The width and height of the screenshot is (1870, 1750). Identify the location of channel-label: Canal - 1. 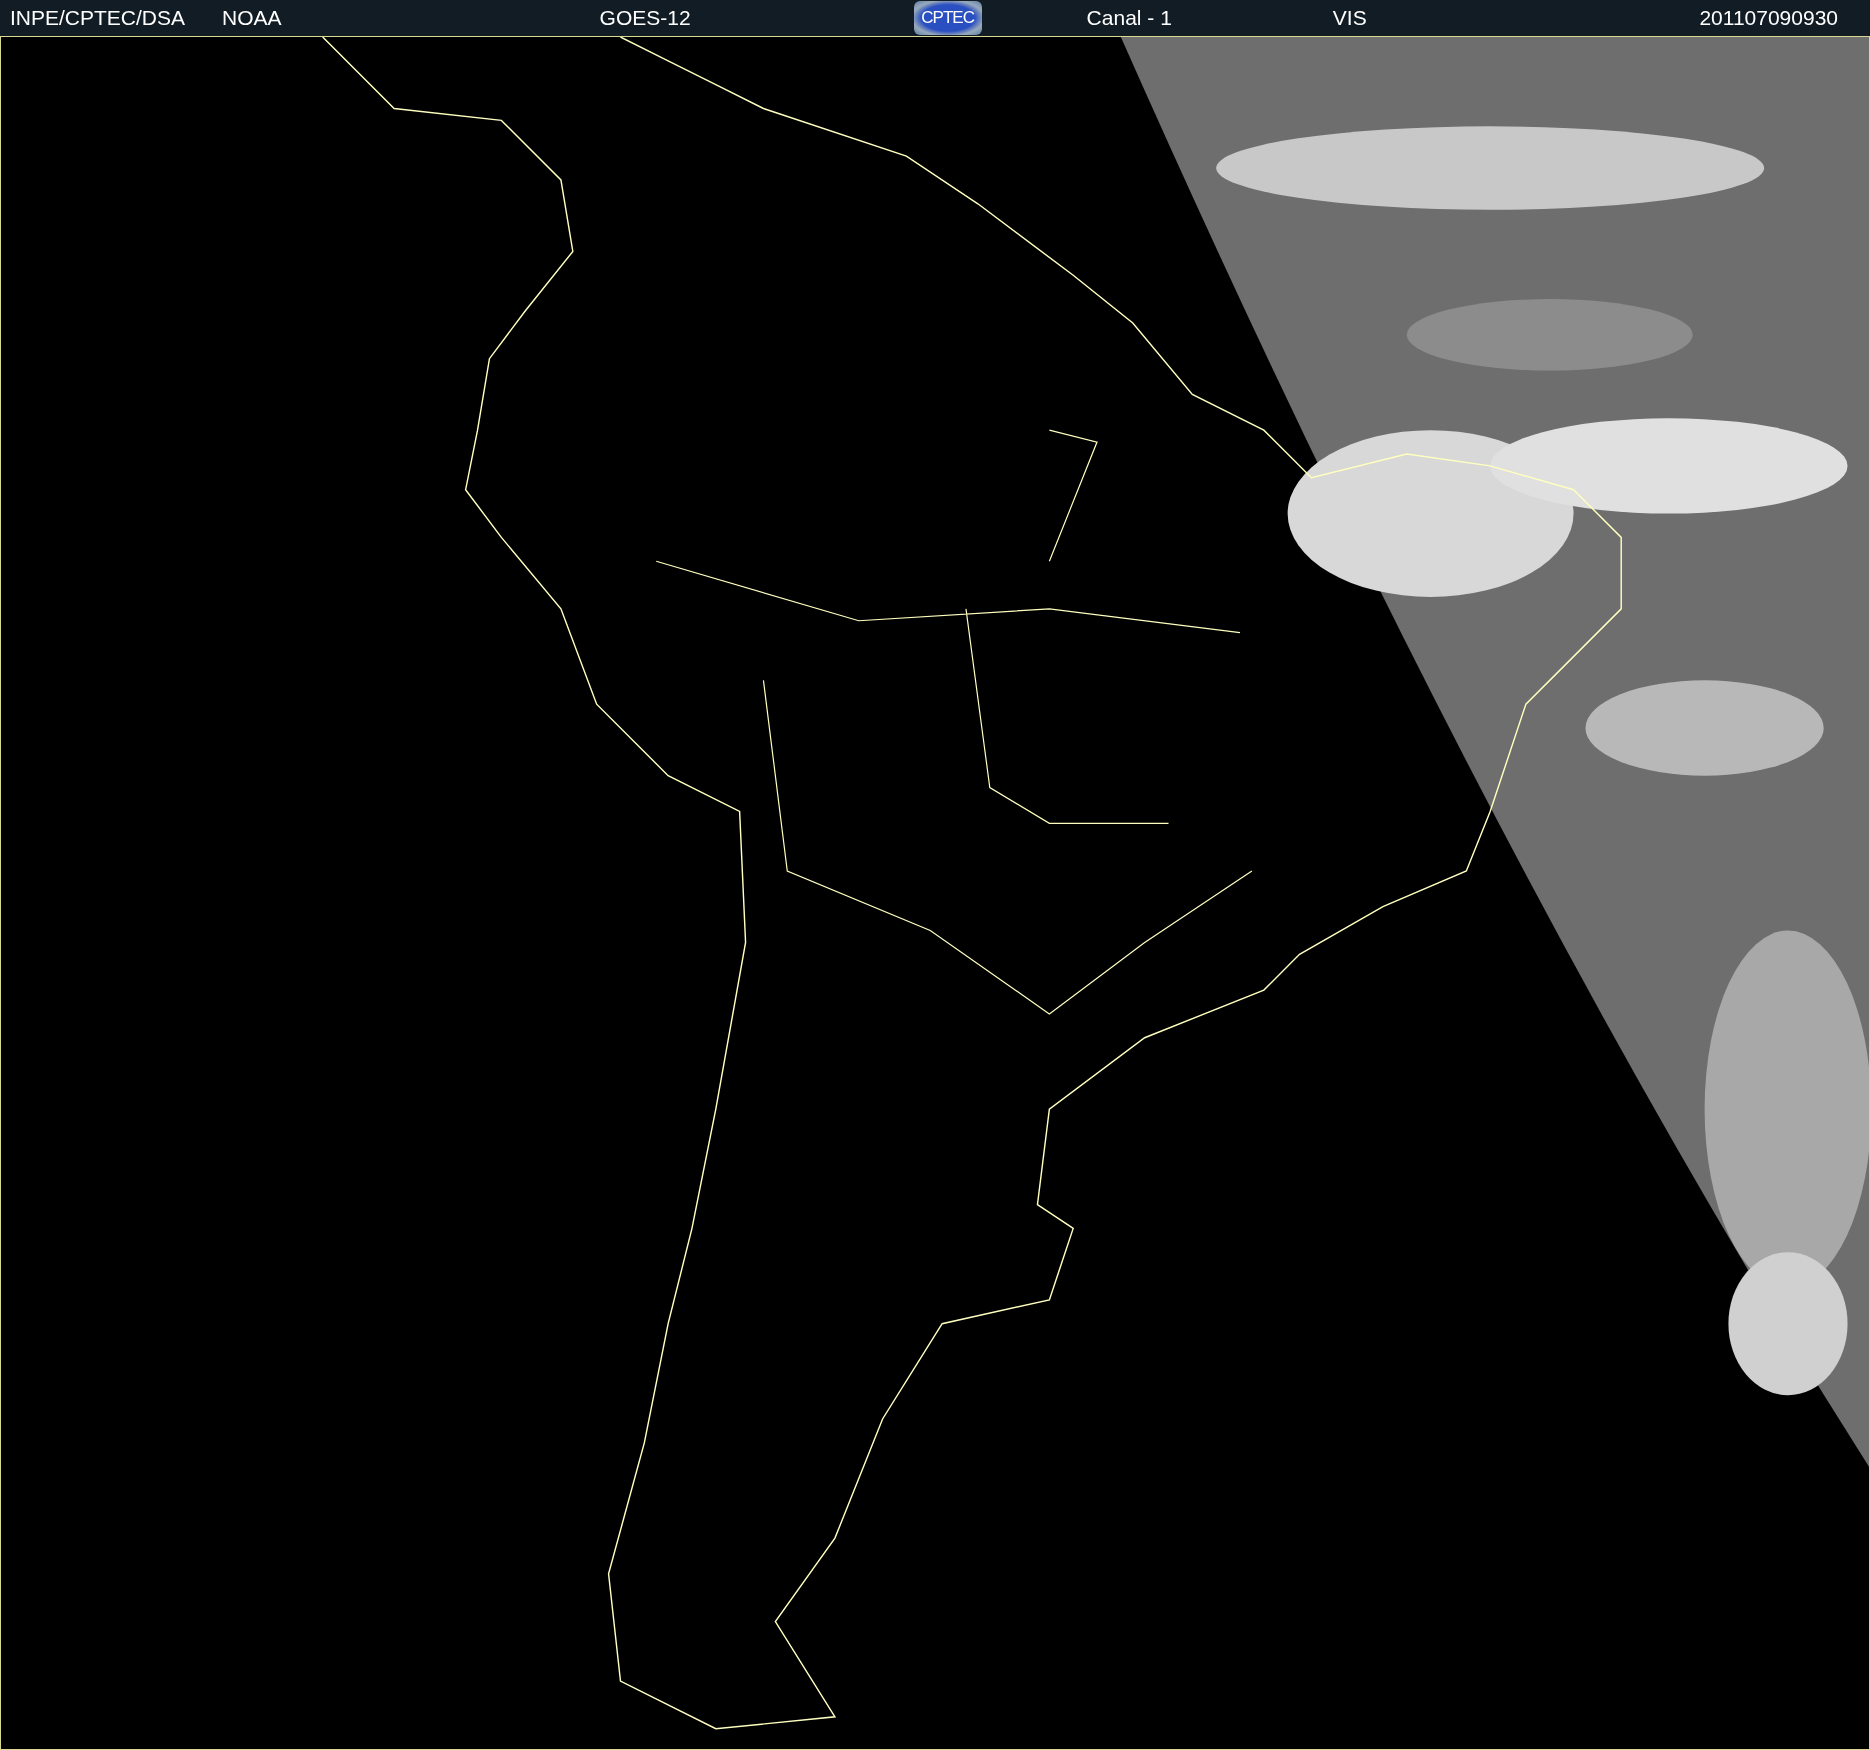
(1129, 18).